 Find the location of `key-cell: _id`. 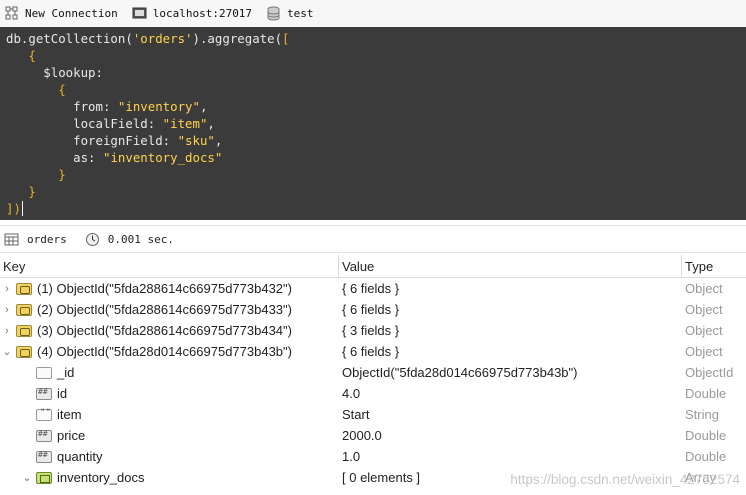

key-cell: _id is located at coordinates (169, 372).